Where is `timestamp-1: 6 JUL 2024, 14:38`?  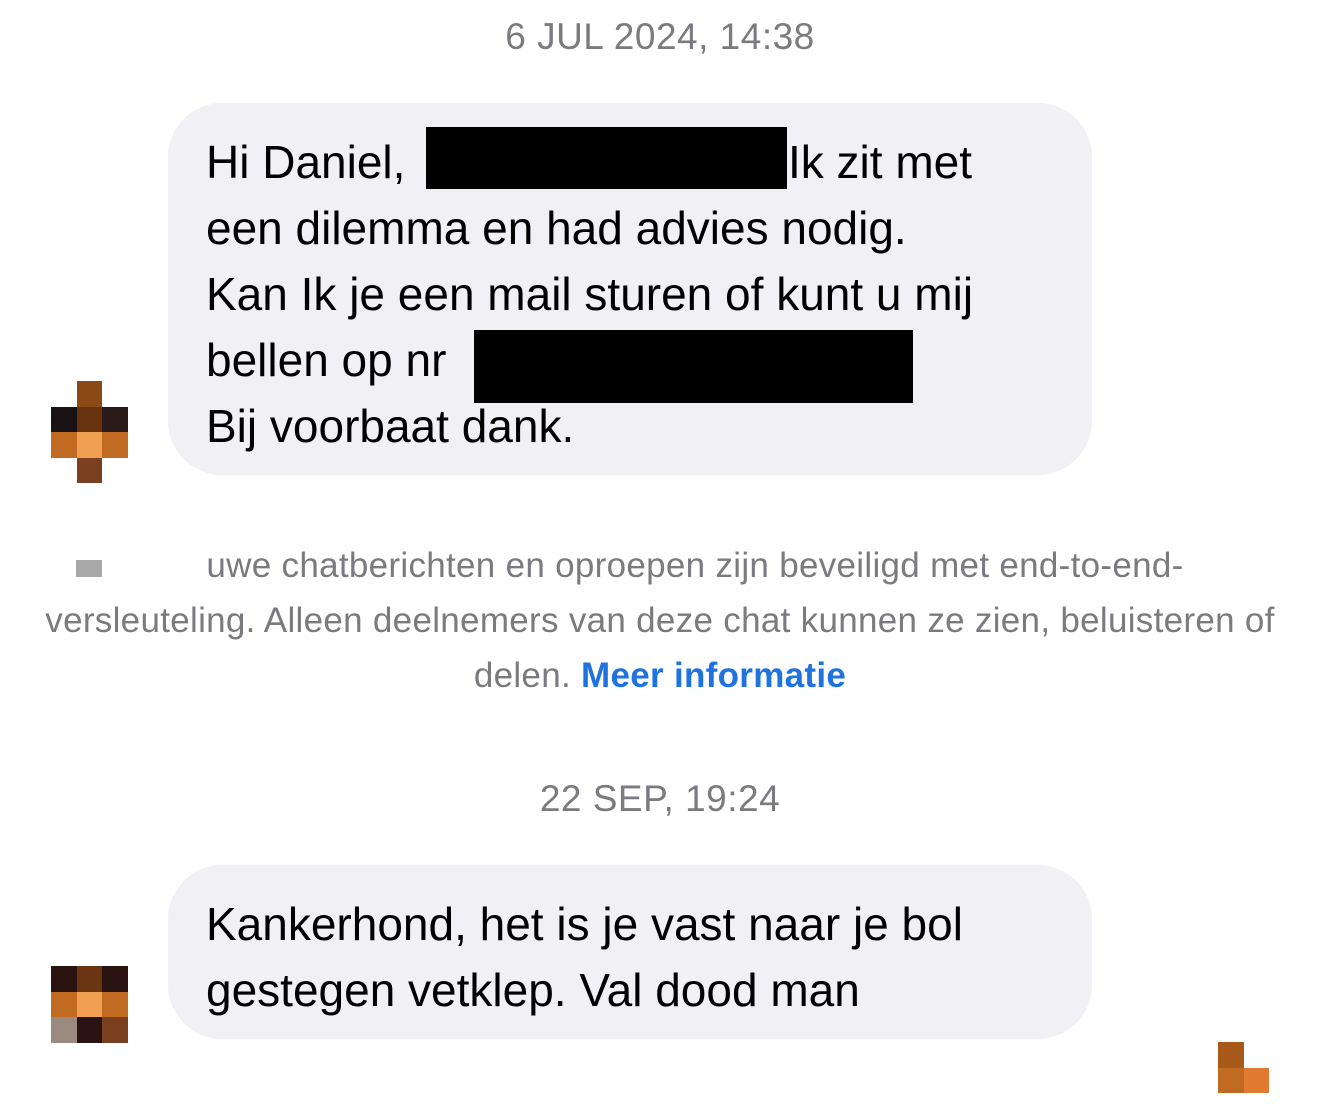 timestamp-1: 6 JUL 2024, 14:38 is located at coordinates (660, 36).